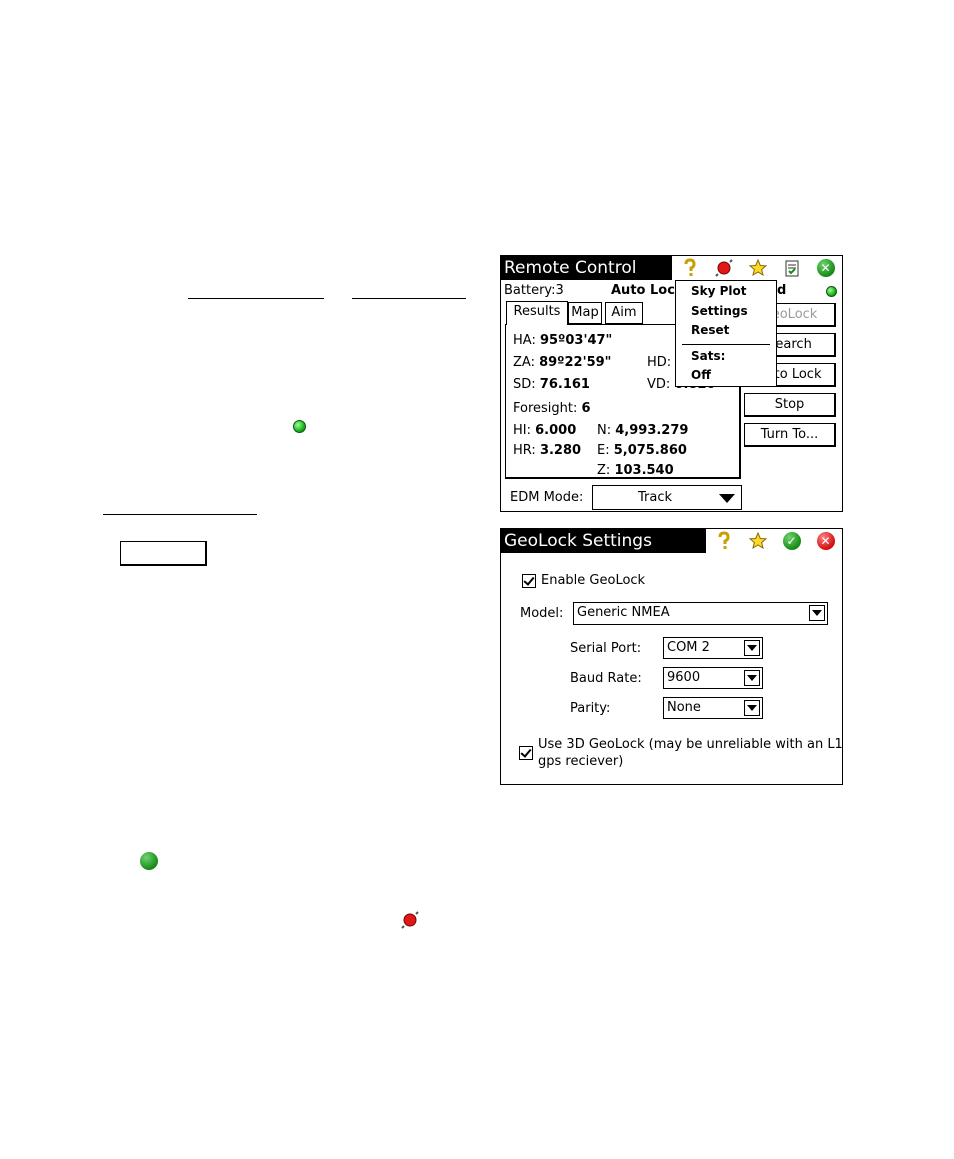  What do you see at coordinates (542, 613) in the screenshot?
I see `model-label: Model:` at bounding box center [542, 613].